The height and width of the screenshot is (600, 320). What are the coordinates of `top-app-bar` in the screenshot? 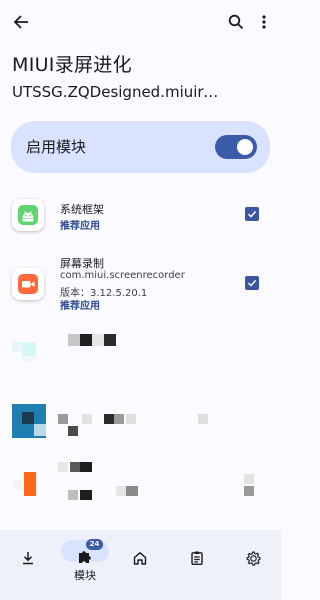 It's located at (140, 23).